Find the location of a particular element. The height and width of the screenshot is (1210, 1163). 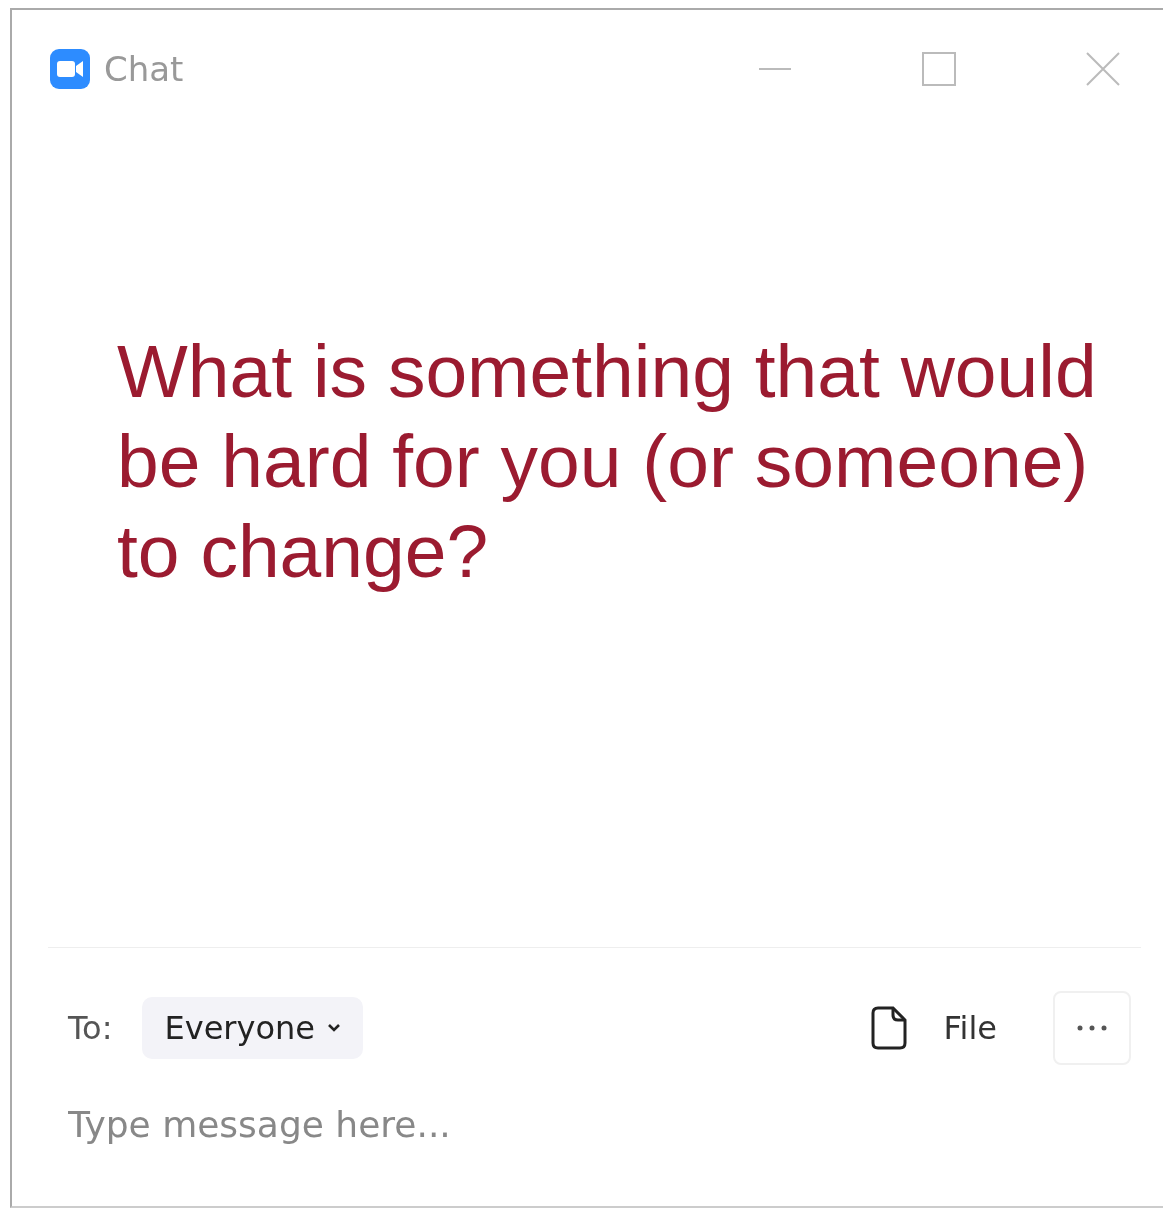

recipient-dropdown: Everyone is located at coordinates (252, 1028).